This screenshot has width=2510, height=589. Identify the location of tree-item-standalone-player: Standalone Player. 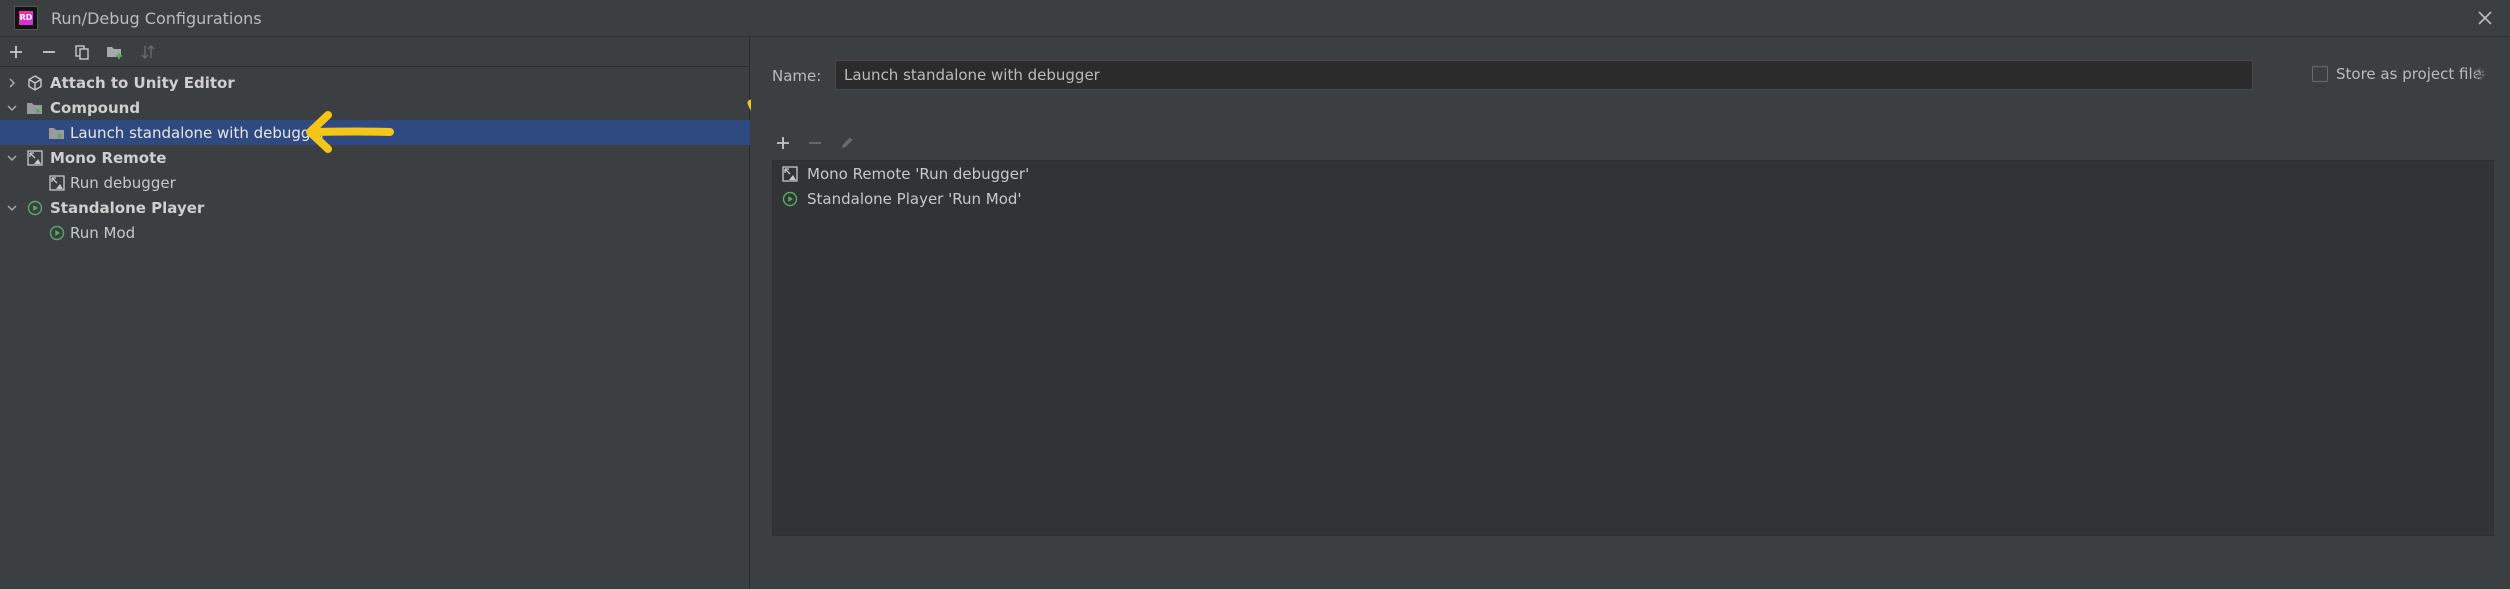
(375, 207).